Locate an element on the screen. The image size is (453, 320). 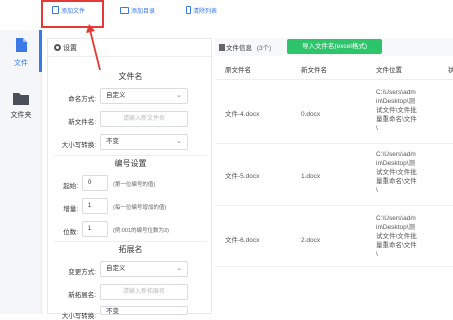
settings-header: 设置 is located at coordinates (65, 48).